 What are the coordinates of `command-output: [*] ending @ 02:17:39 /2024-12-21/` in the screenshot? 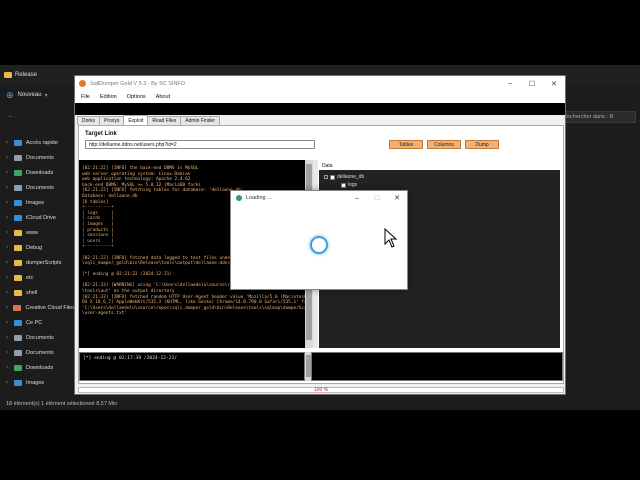 It's located at (192, 366).